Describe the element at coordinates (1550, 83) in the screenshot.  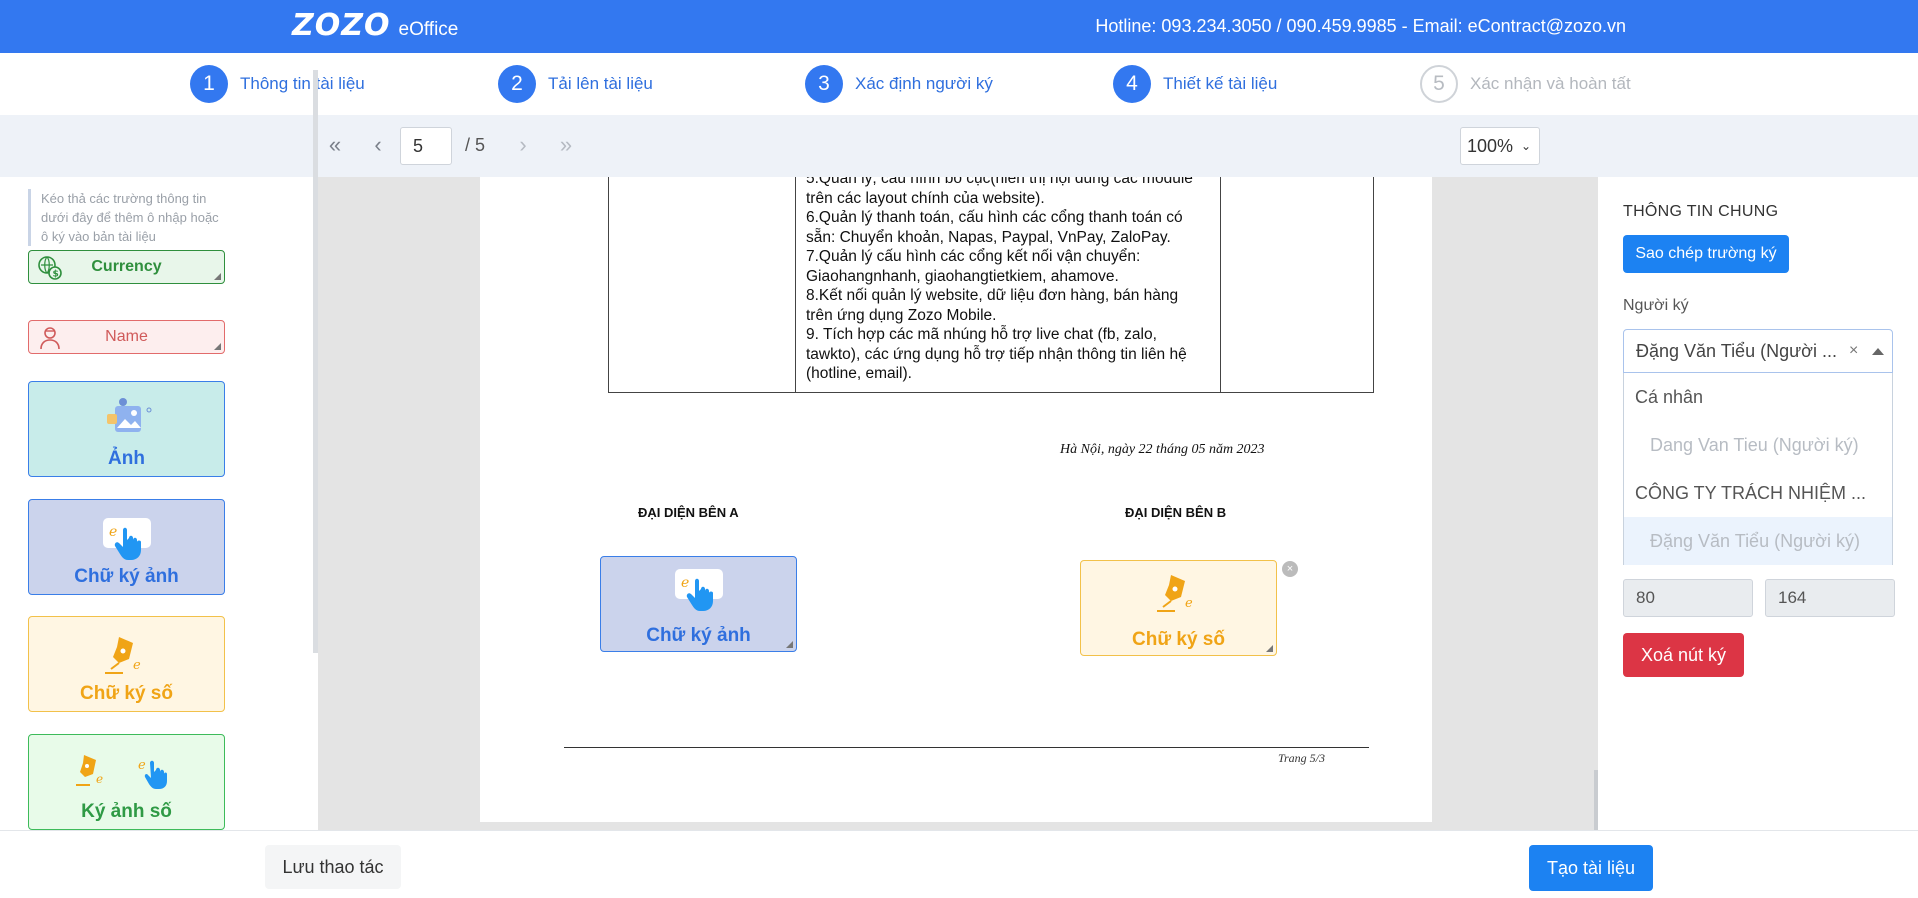
I see `step-label: Xác nhận và hoàn tất` at that location.